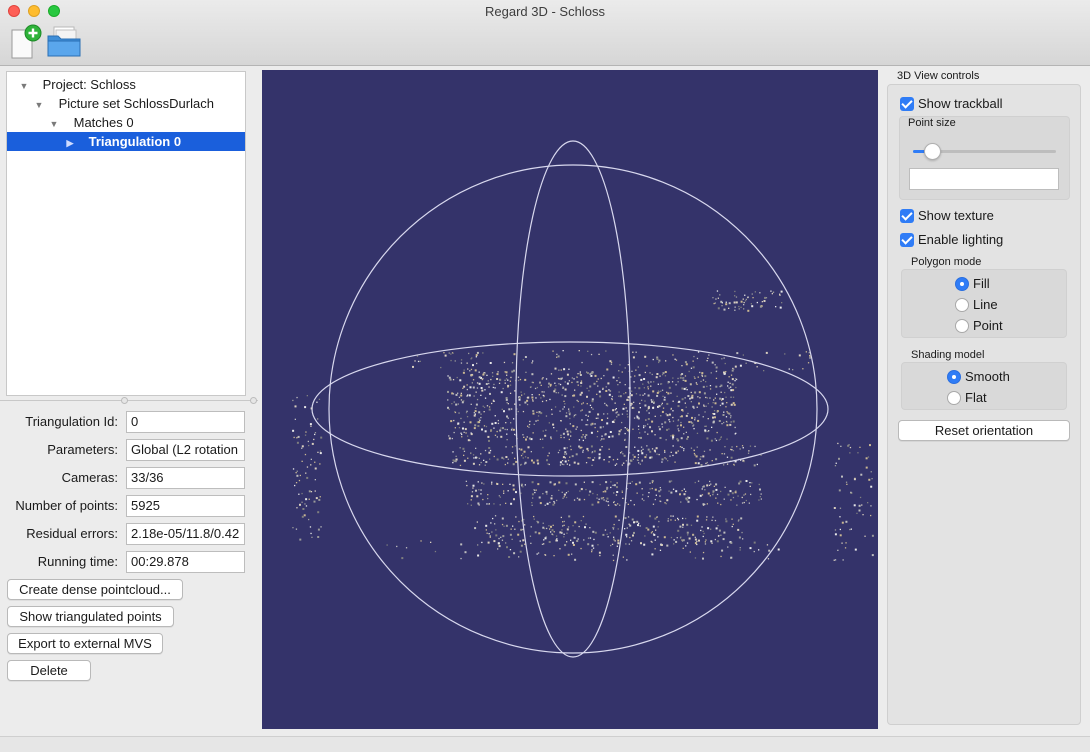 The width and height of the screenshot is (1090, 752). Describe the element at coordinates (70, 143) in the screenshot. I see `collapse-triangle-icon: ▶` at that location.